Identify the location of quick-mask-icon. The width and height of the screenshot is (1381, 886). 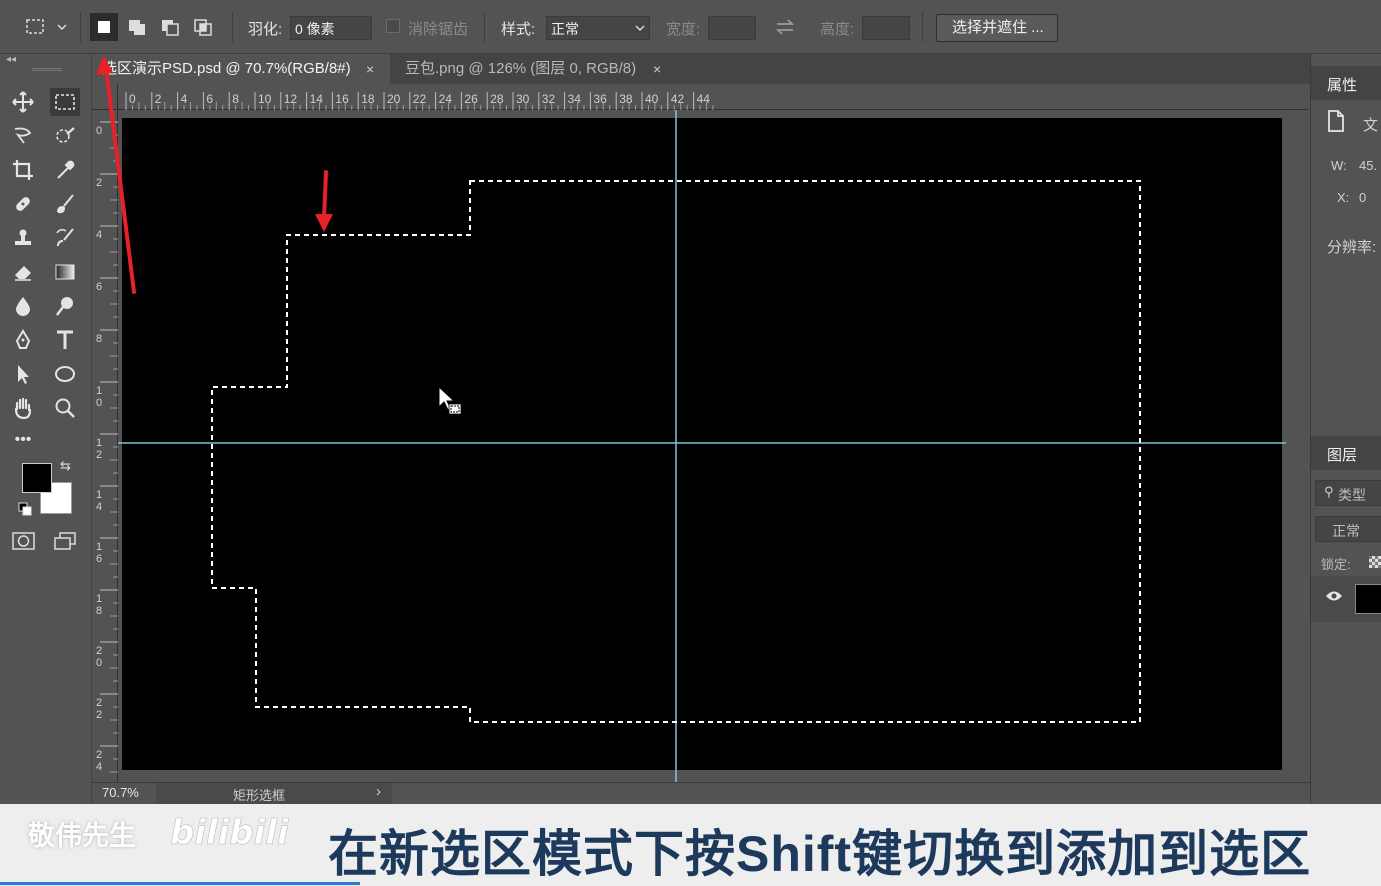
(24, 543).